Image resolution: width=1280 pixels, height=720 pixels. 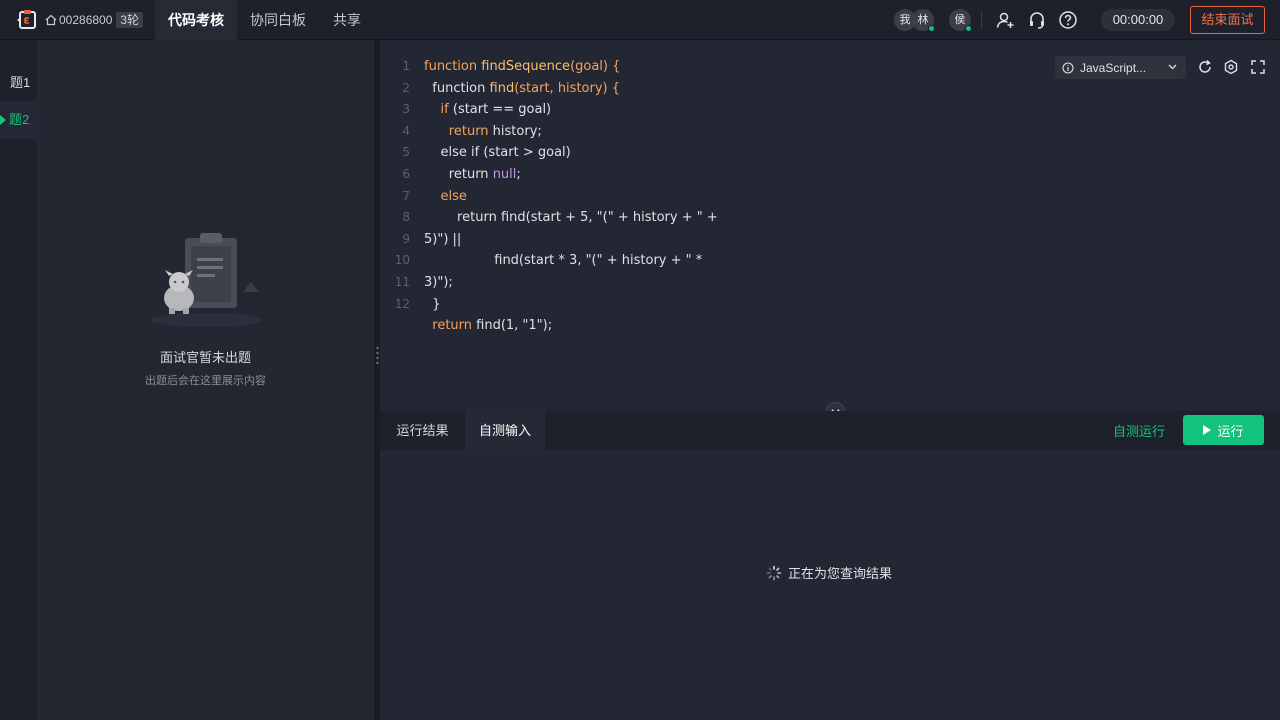 I want to click on line-number: 9, so click(x=406, y=238).